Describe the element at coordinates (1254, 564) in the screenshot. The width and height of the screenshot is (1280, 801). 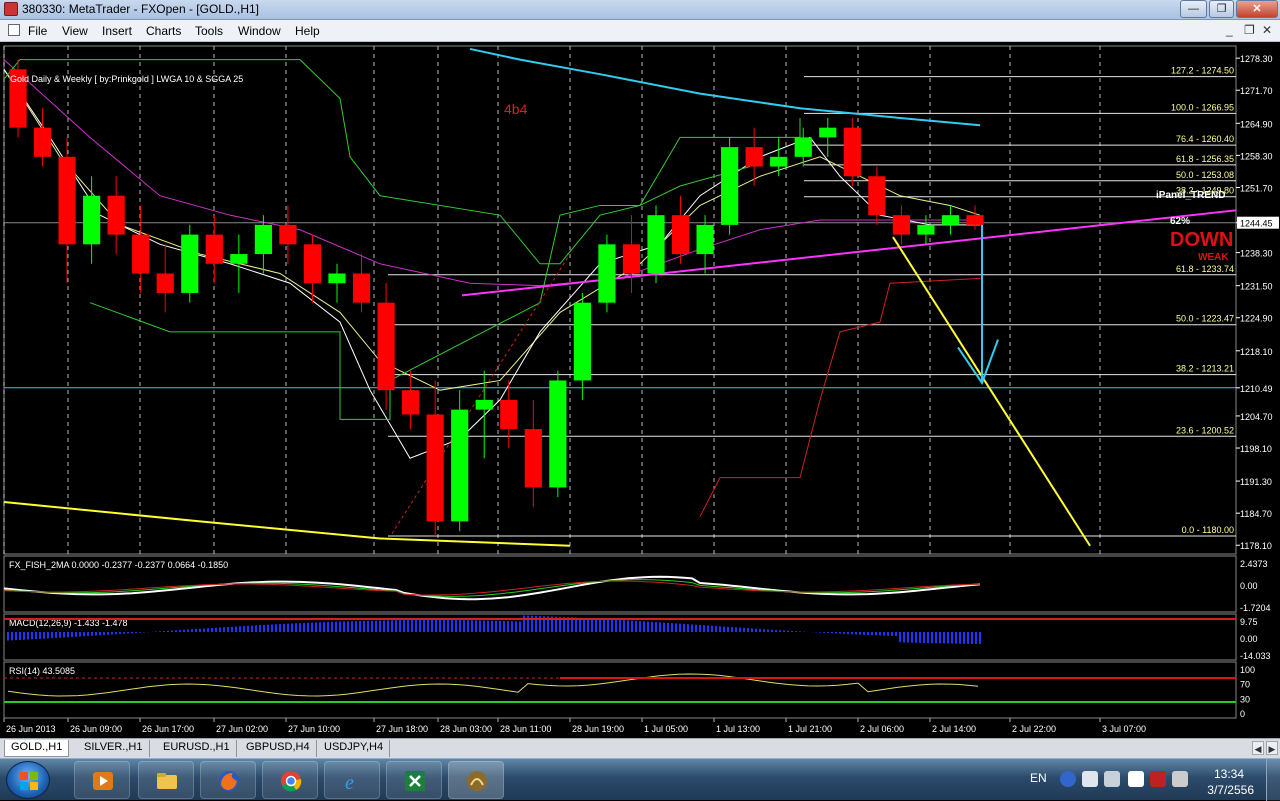
I see `indicator-scale-label: 2.4373` at that location.